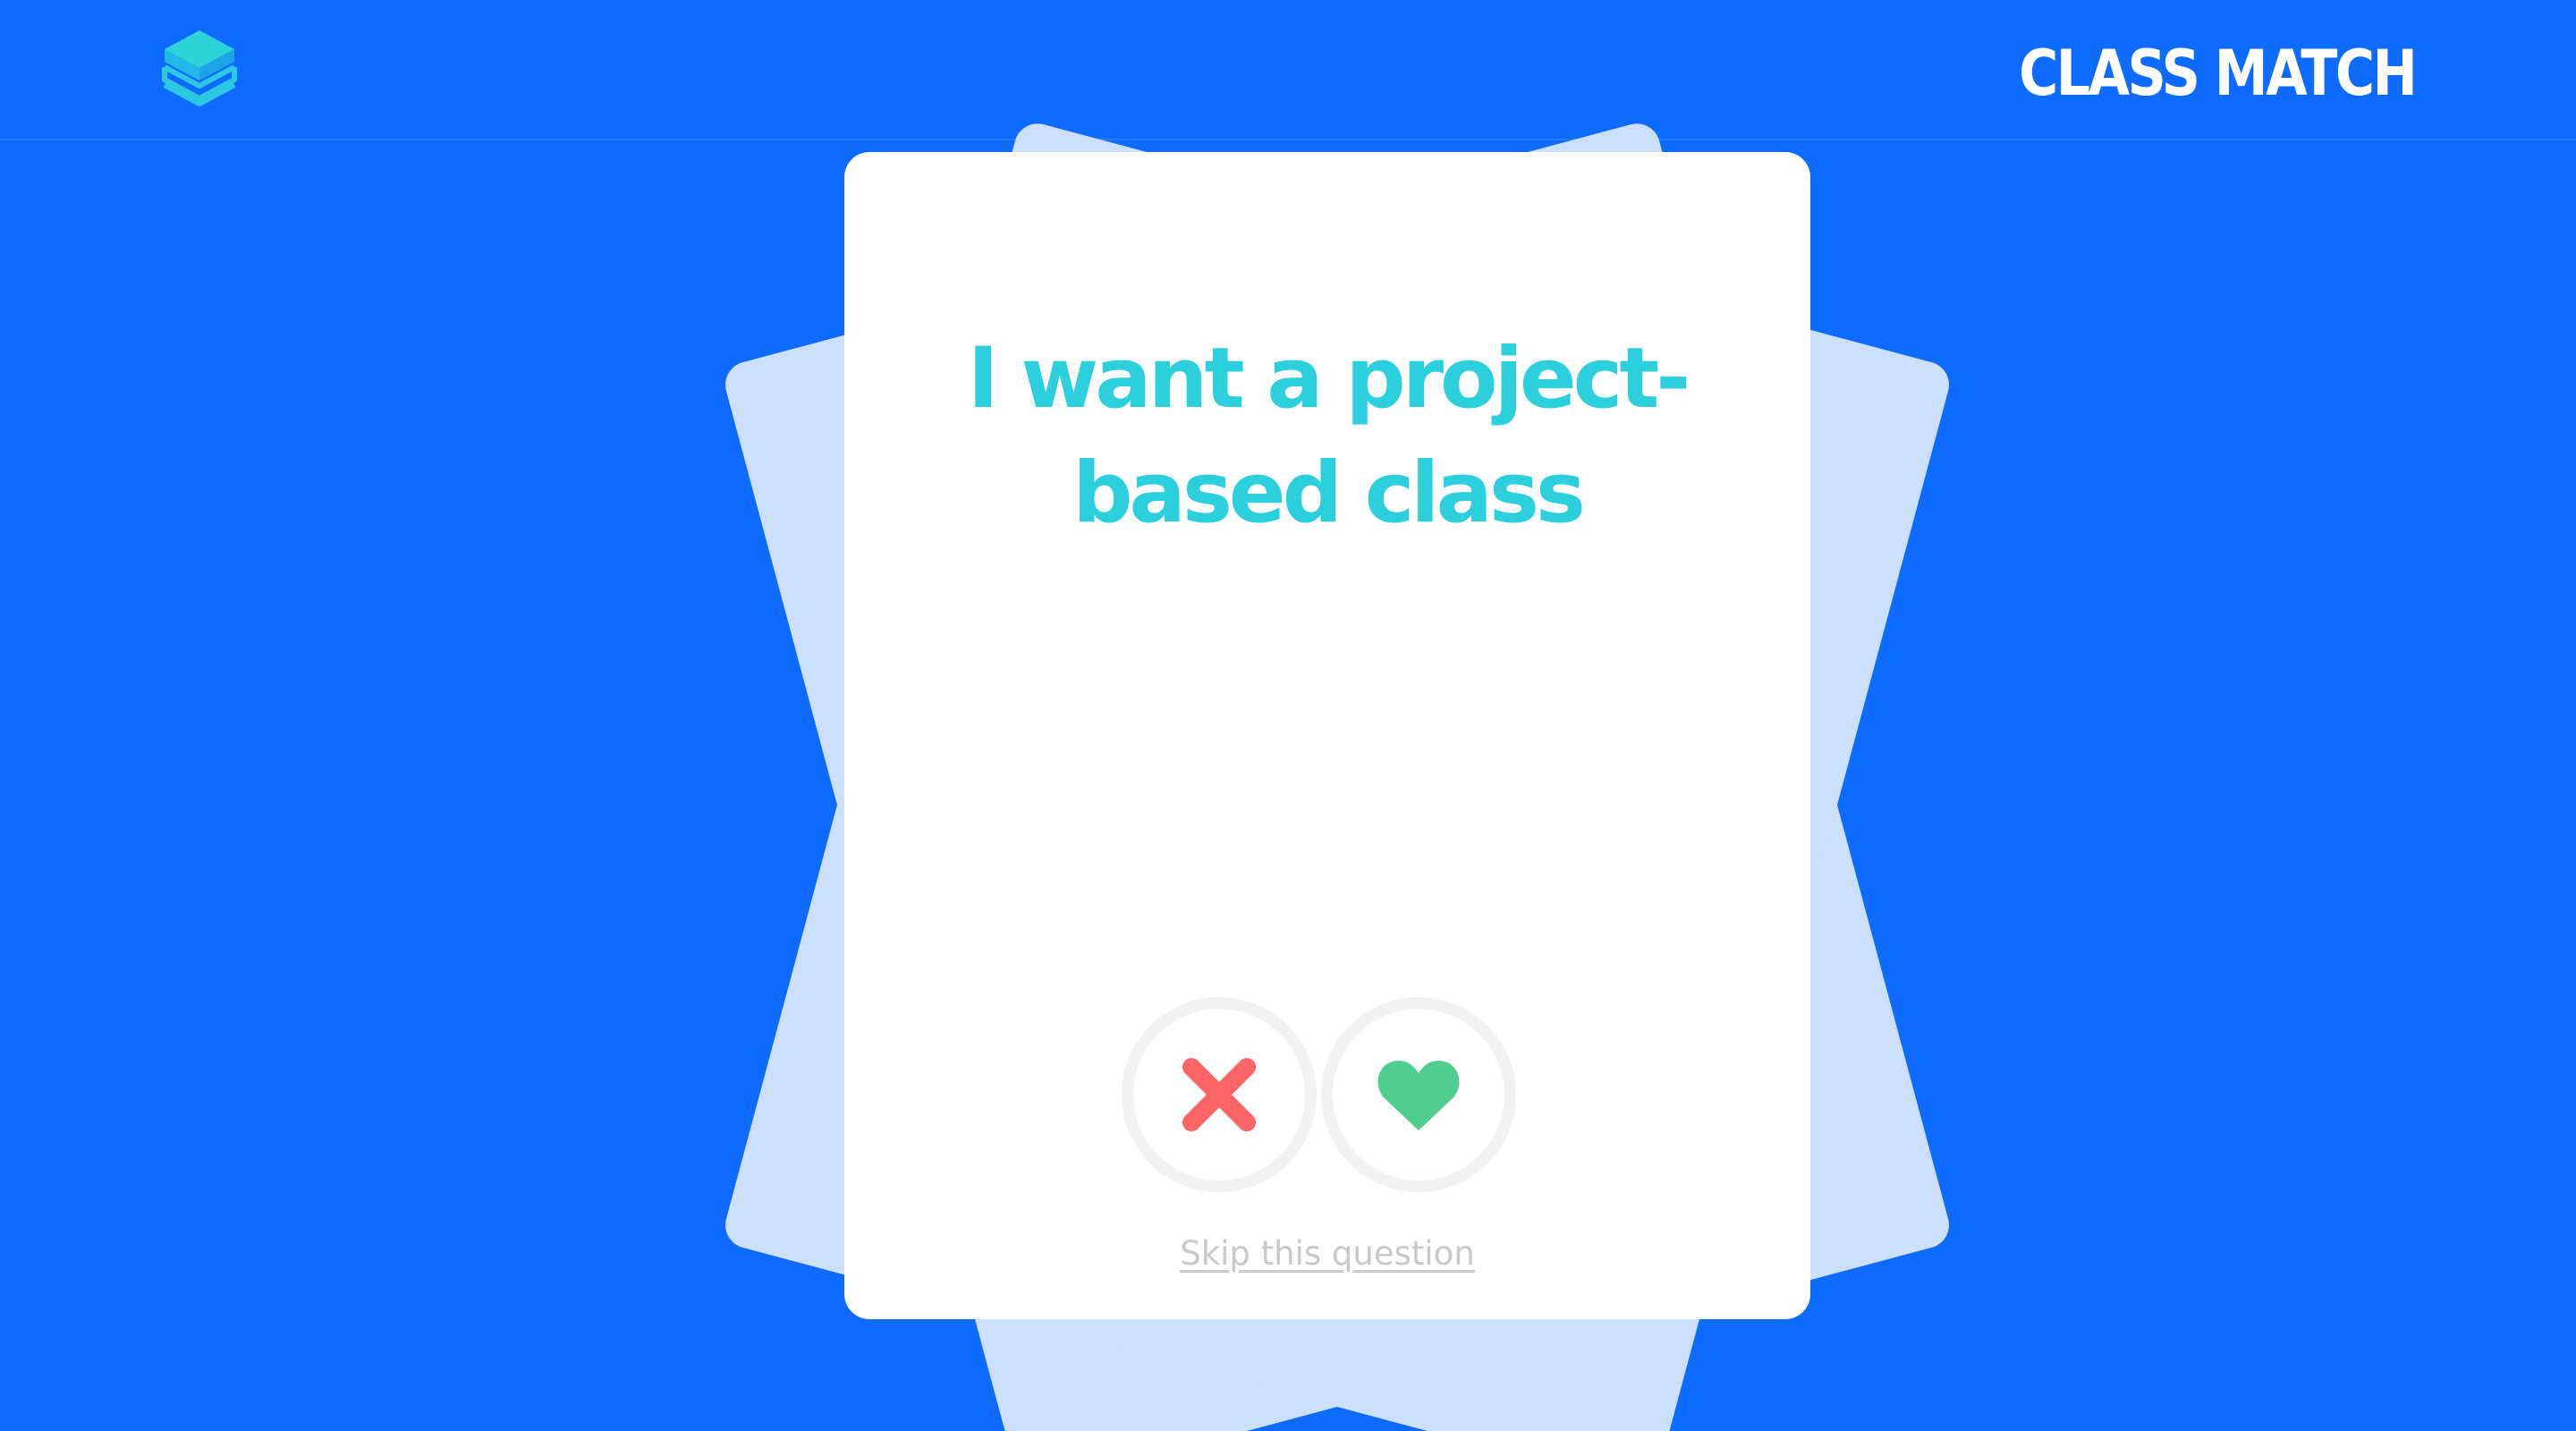  I want to click on heart-icon, so click(1418, 1095).